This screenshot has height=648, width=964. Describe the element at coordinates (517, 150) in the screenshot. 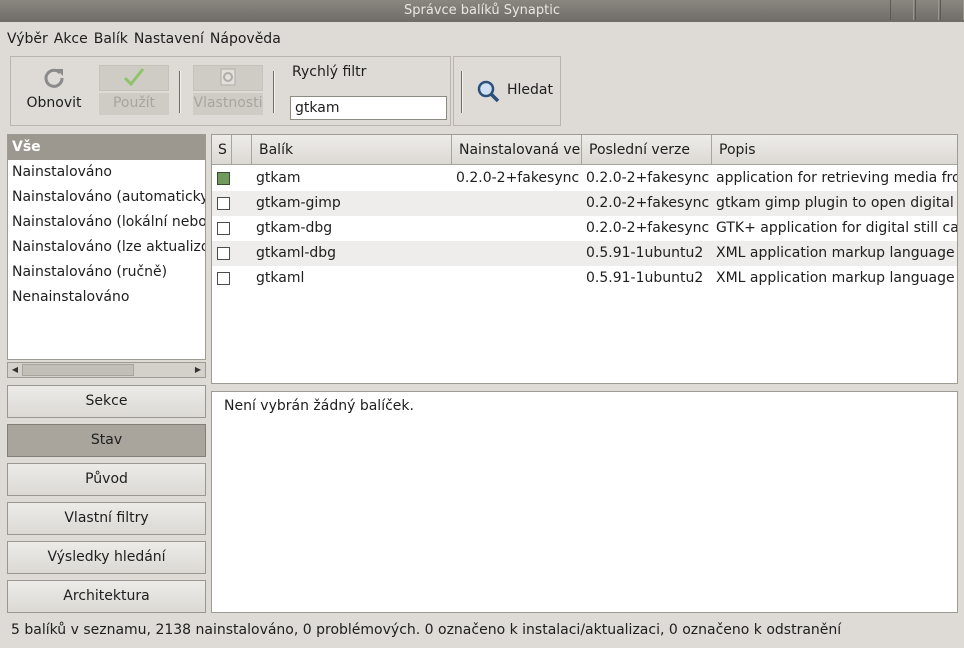

I see `column-installed-version: Nainstalovaná verze` at that location.